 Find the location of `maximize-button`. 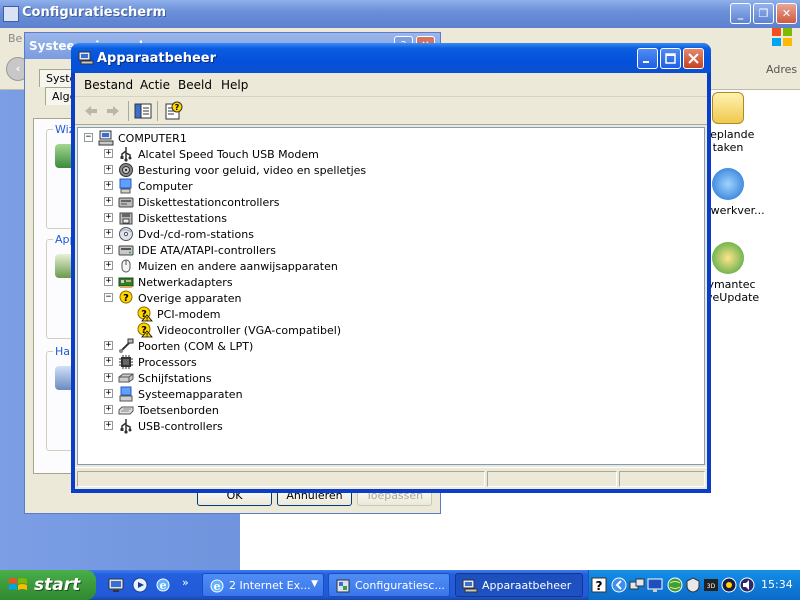

maximize-button is located at coordinates (670, 58).